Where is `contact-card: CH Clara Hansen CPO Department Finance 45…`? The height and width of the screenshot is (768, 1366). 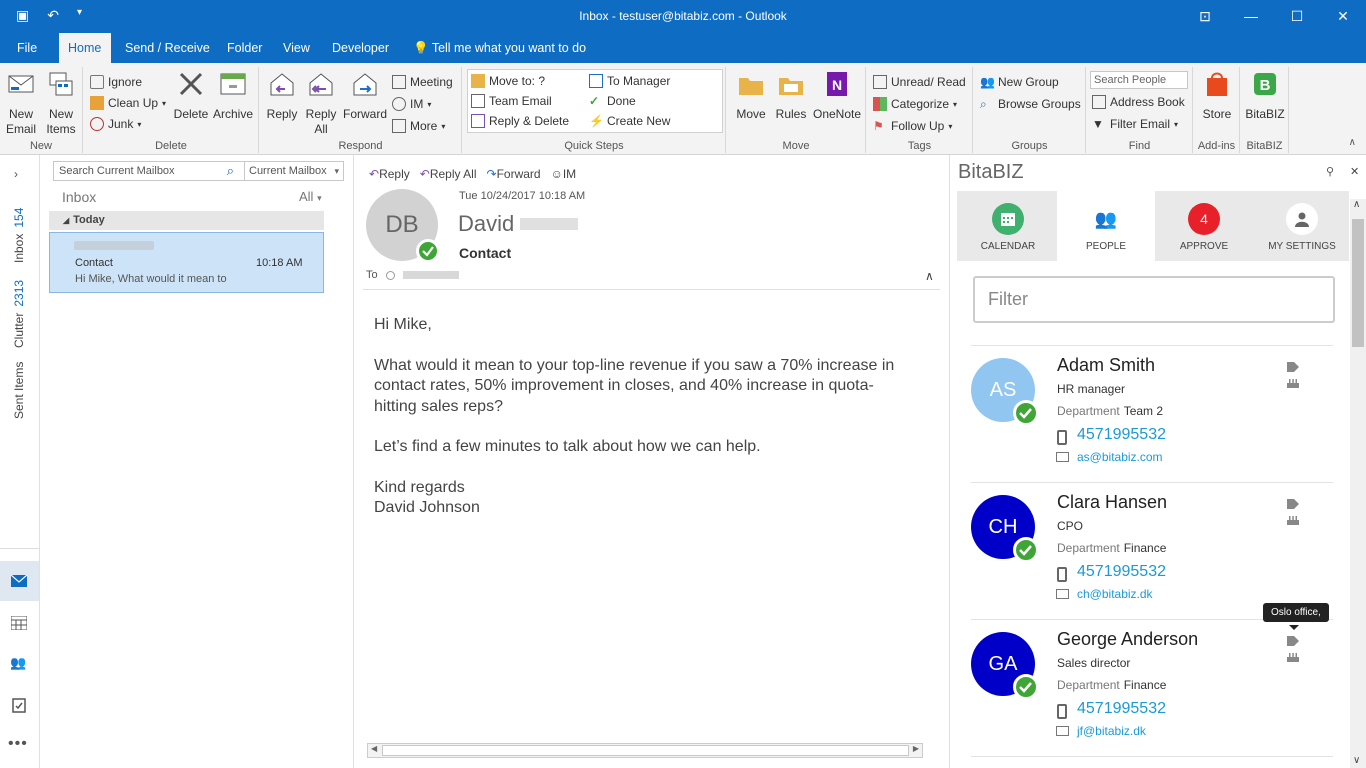 contact-card: CH Clara Hansen CPO Department Finance 45… is located at coordinates (1152, 550).